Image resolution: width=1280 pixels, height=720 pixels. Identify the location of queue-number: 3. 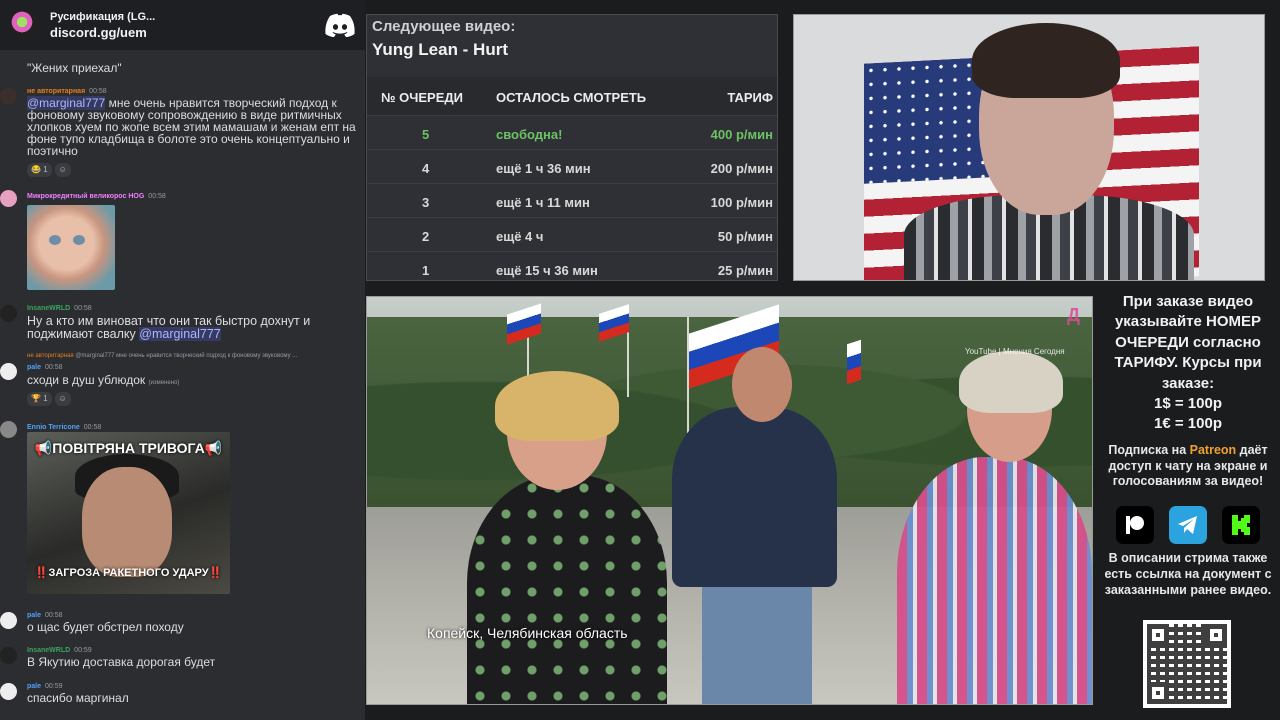
(426, 202).